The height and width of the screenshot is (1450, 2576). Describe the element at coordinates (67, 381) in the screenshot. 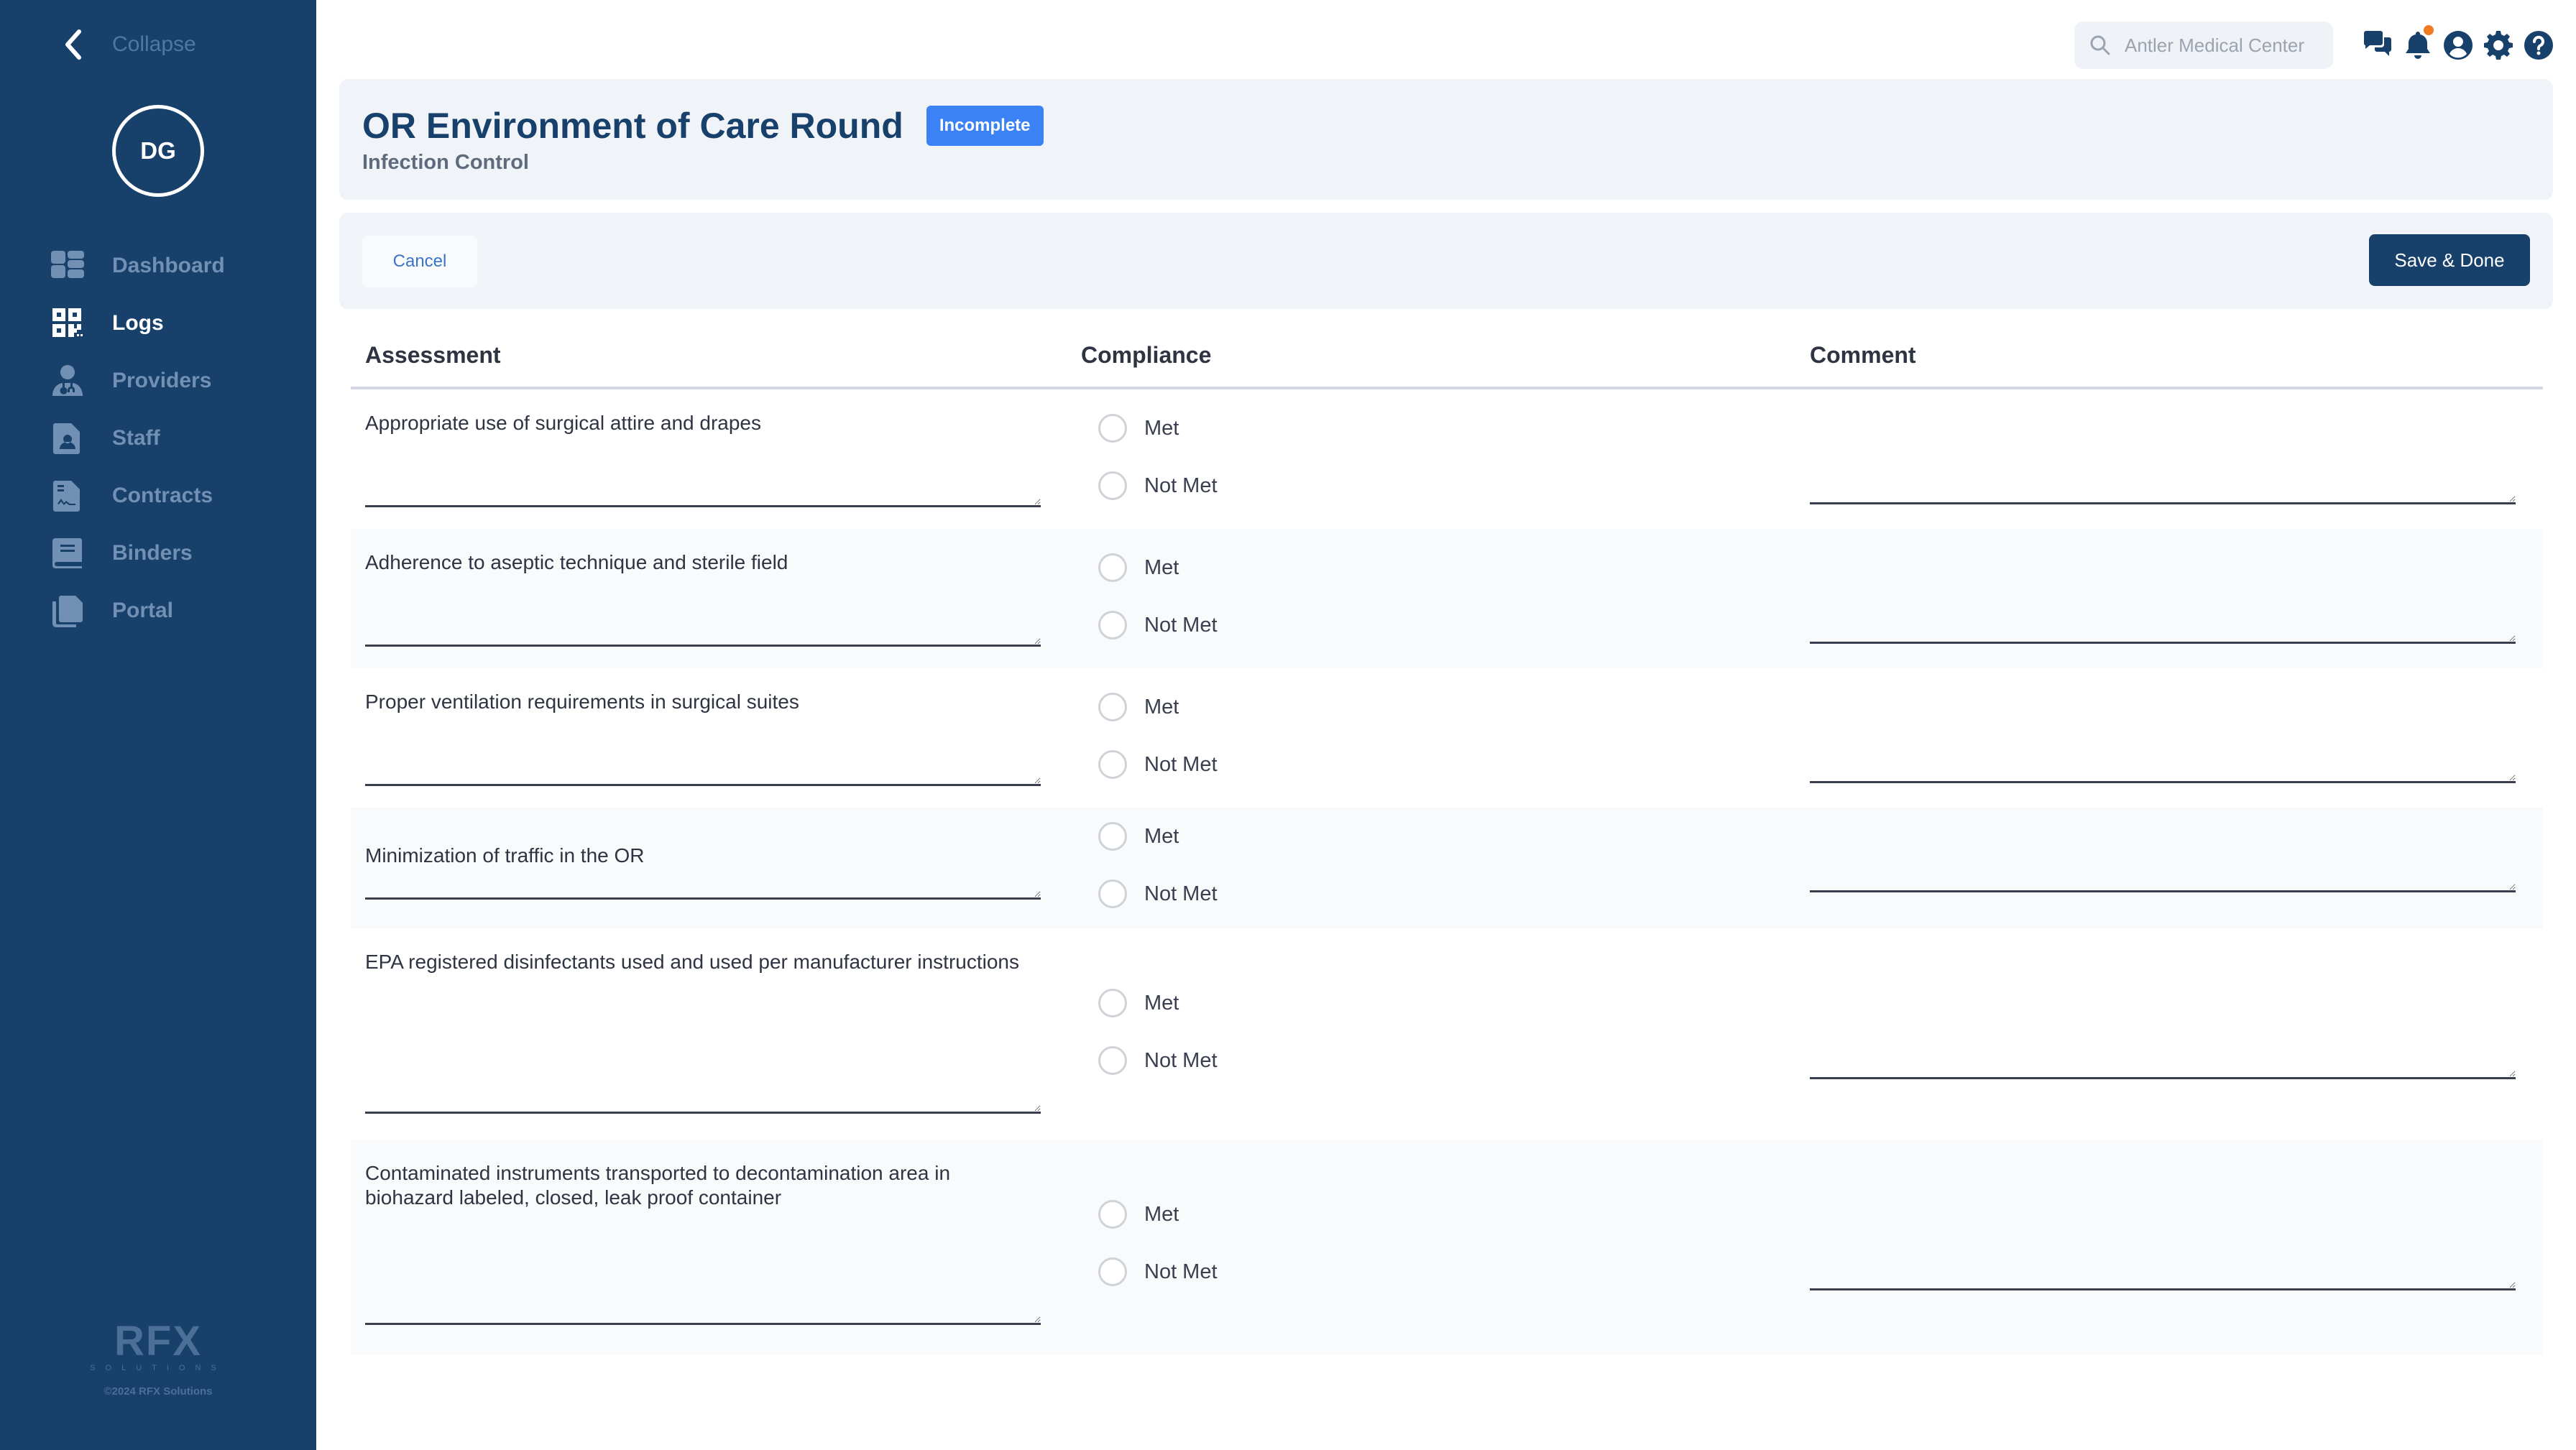

I see `doctor-icon` at that location.